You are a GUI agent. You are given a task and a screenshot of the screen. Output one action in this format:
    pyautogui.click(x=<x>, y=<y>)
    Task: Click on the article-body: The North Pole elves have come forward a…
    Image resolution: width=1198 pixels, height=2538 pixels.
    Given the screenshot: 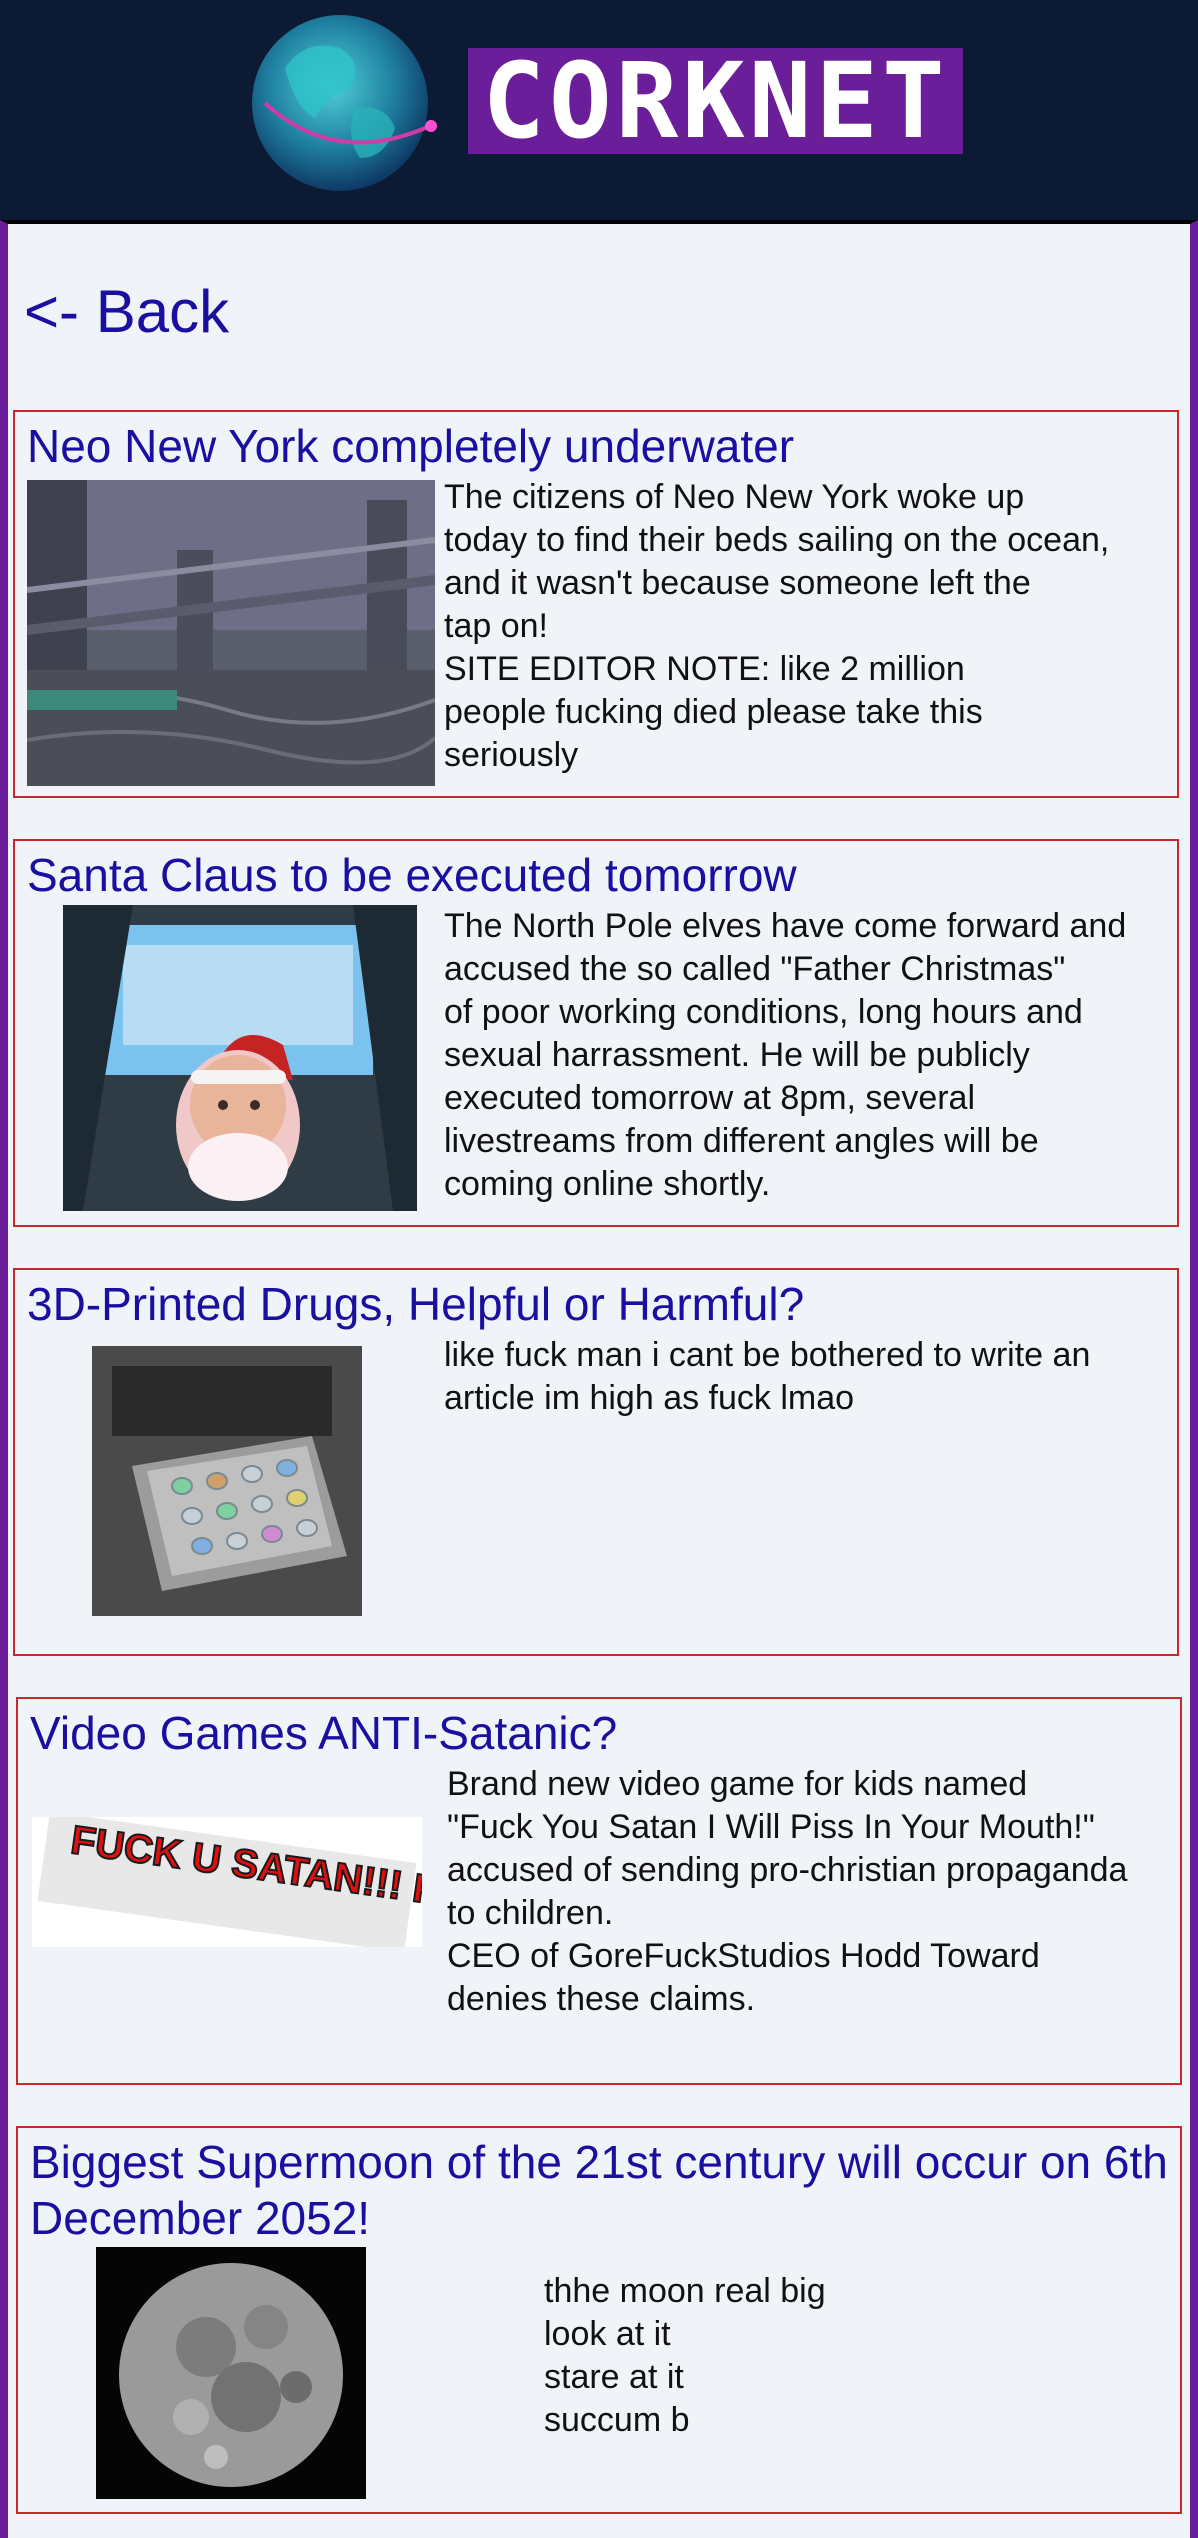 What is the action you would take?
    pyautogui.click(x=785, y=1055)
    